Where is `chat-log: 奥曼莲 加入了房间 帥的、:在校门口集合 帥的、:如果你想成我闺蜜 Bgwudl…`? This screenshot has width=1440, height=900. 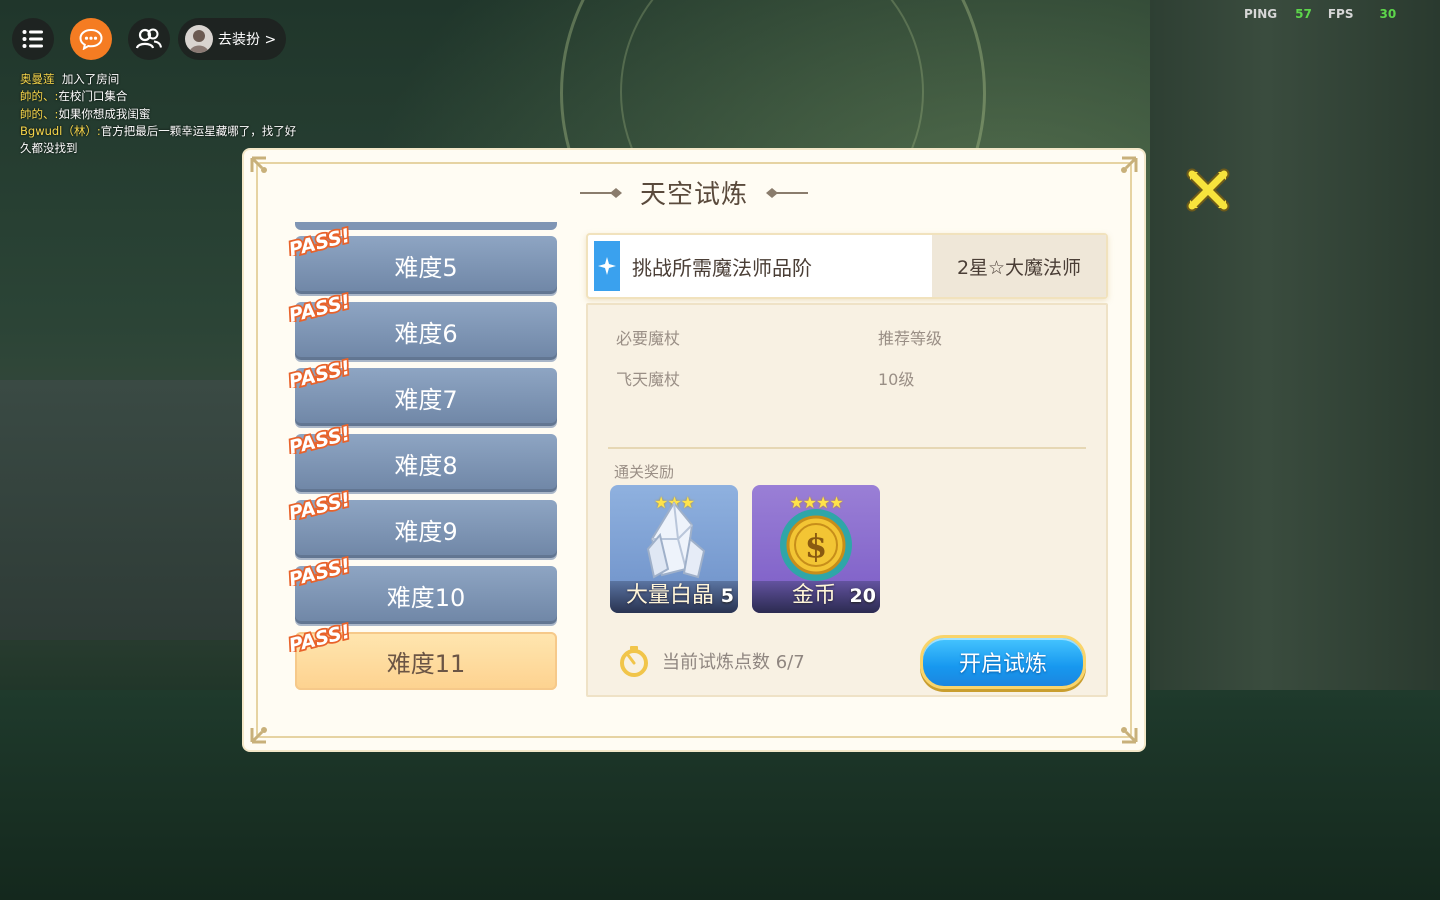
chat-log: 奥曼莲 加入了房间 帥的、:在校门口集合 帥的、:如果你想成我闺蜜 Bgwudl… is located at coordinates (162, 114).